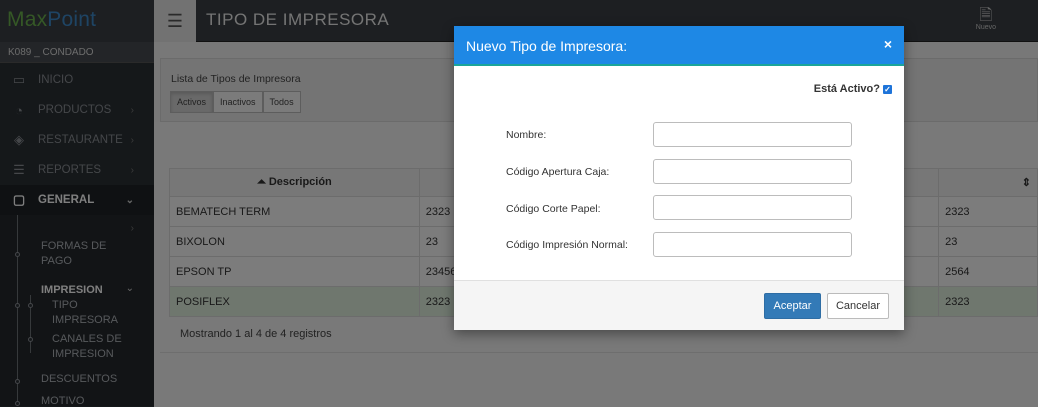 This screenshot has width=1038, height=407. Describe the element at coordinates (526, 135) in the screenshot. I see `nombre-label: Nombre:` at that location.